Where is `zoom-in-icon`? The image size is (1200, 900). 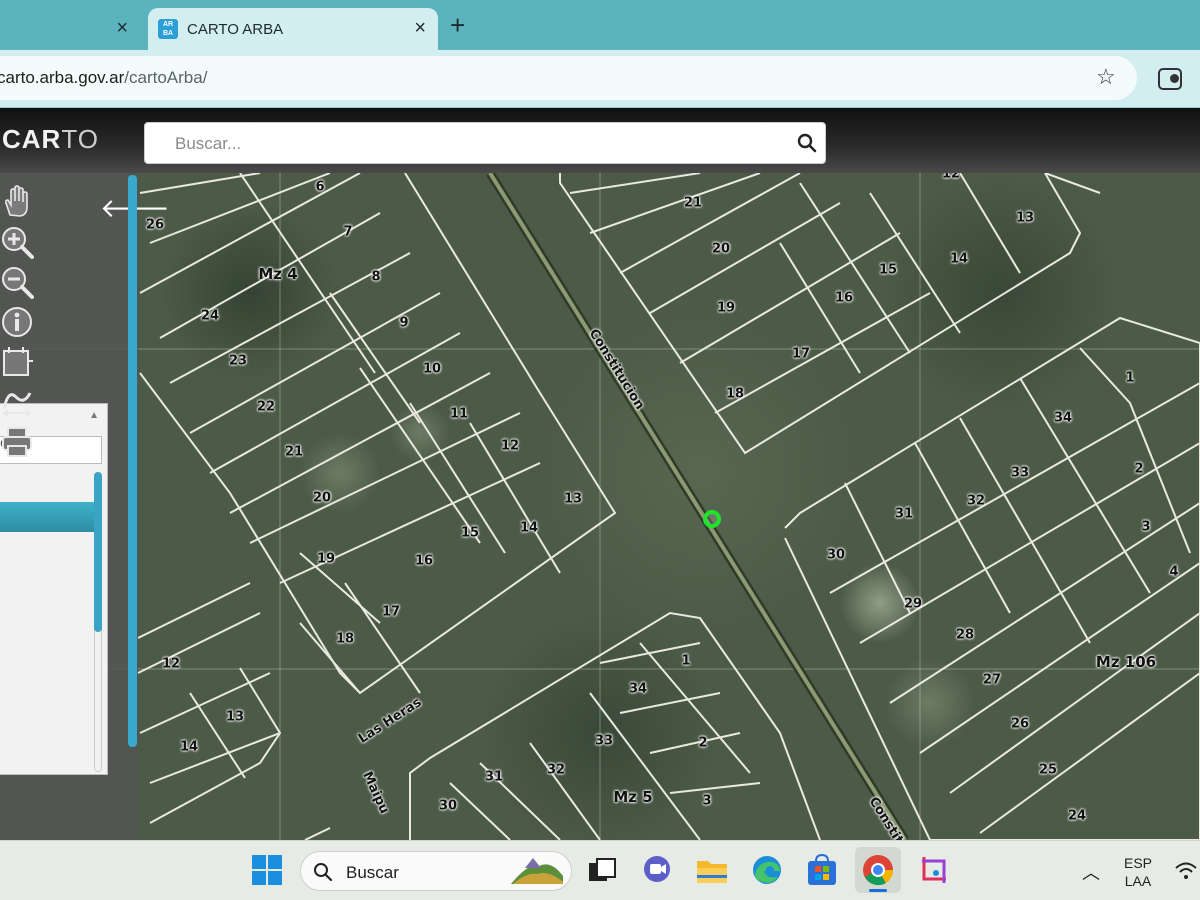
zoom-in-icon is located at coordinates (17, 242).